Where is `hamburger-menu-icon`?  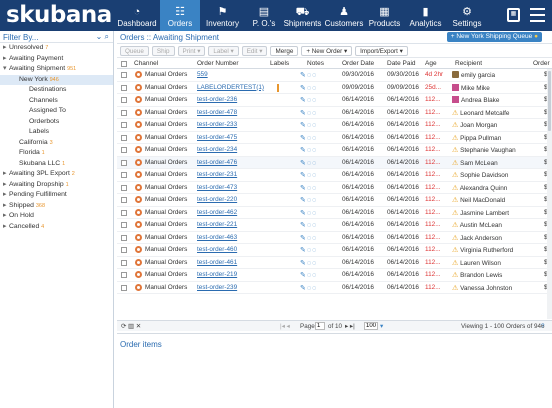
hamburger-menu-icon is located at coordinates (537, 15).